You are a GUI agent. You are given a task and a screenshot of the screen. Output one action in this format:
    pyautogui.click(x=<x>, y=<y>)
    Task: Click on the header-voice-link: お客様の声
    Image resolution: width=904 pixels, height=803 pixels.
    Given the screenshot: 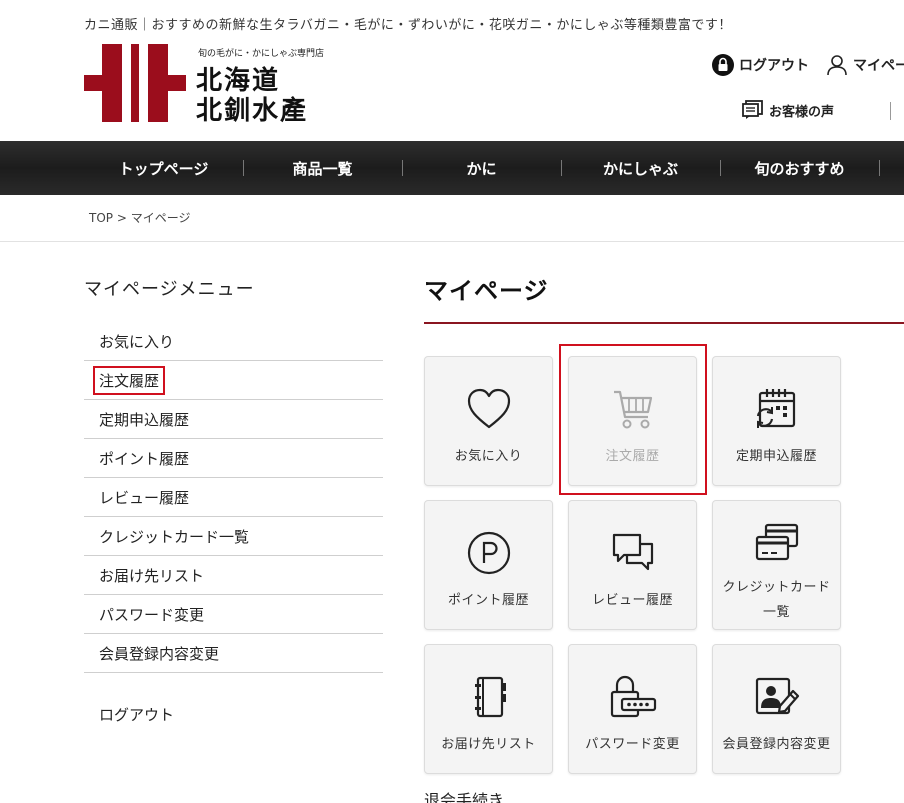 What is the action you would take?
    pyautogui.click(x=788, y=110)
    